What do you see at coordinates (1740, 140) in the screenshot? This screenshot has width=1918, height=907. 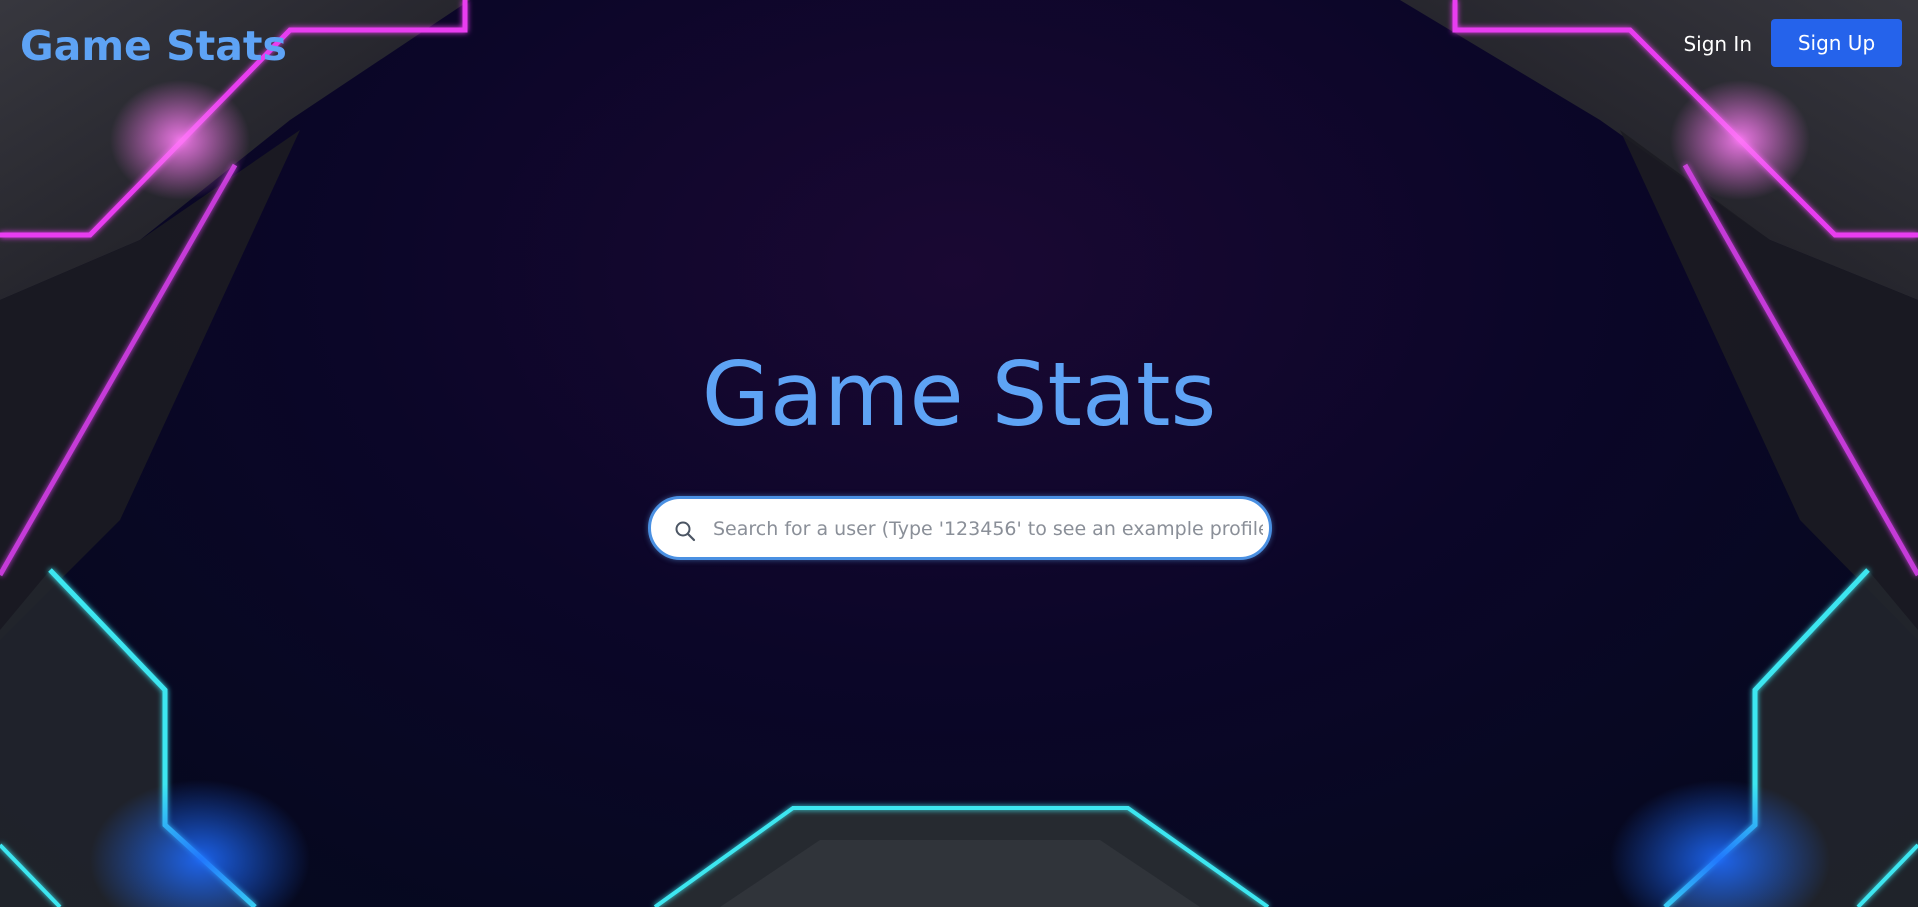 I see `pink-glow-right` at bounding box center [1740, 140].